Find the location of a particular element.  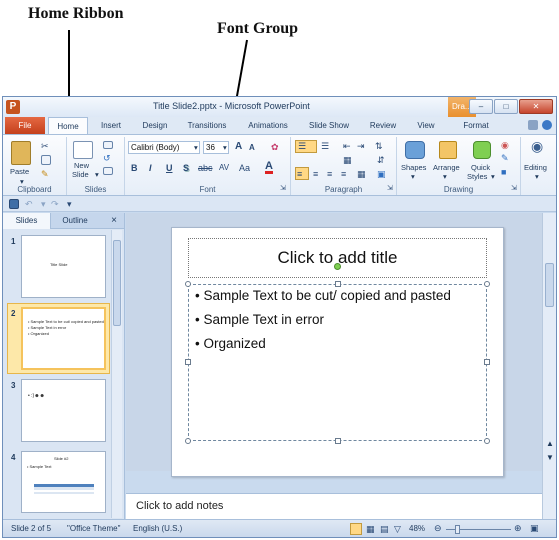

font-size-dropdown-icon: ▾ is located at coordinates (225, 147).